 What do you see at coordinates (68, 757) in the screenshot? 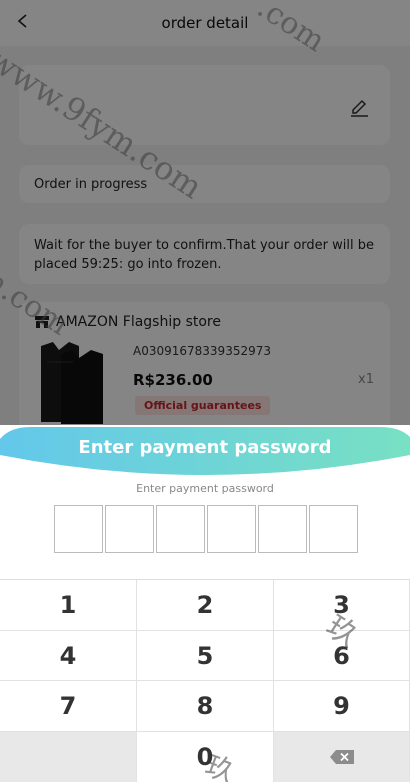
I see `key-blank` at bounding box center [68, 757].